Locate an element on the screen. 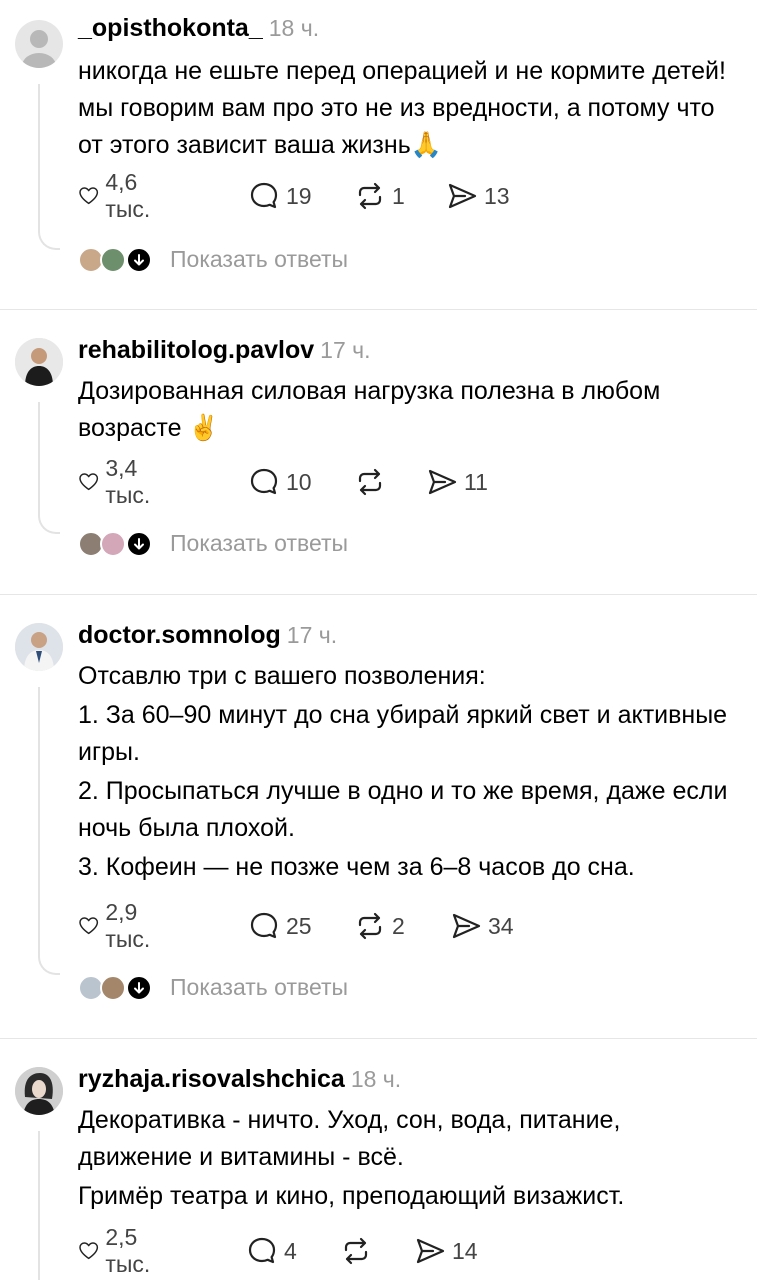 This screenshot has width=757, height=1280. username: ryzhaja.risovalshchica is located at coordinates (211, 1079).